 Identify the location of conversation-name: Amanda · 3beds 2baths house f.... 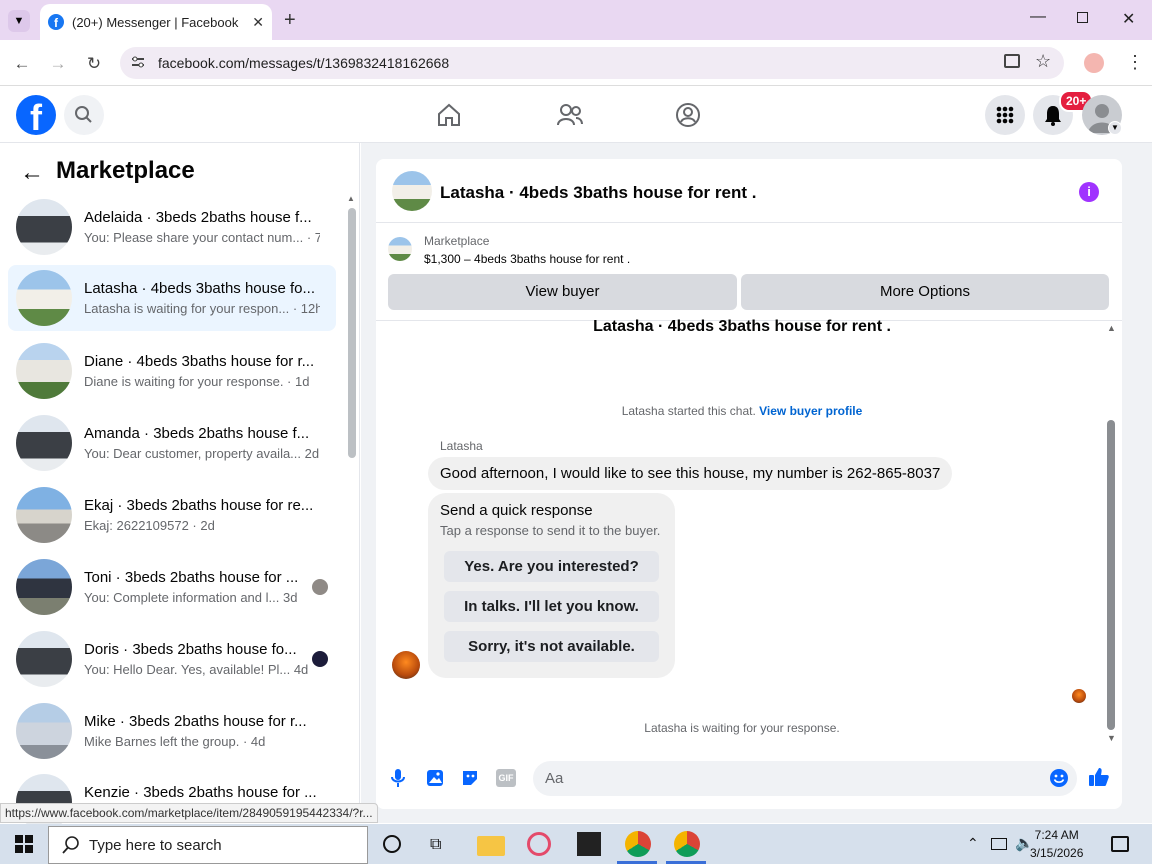
(197, 433).